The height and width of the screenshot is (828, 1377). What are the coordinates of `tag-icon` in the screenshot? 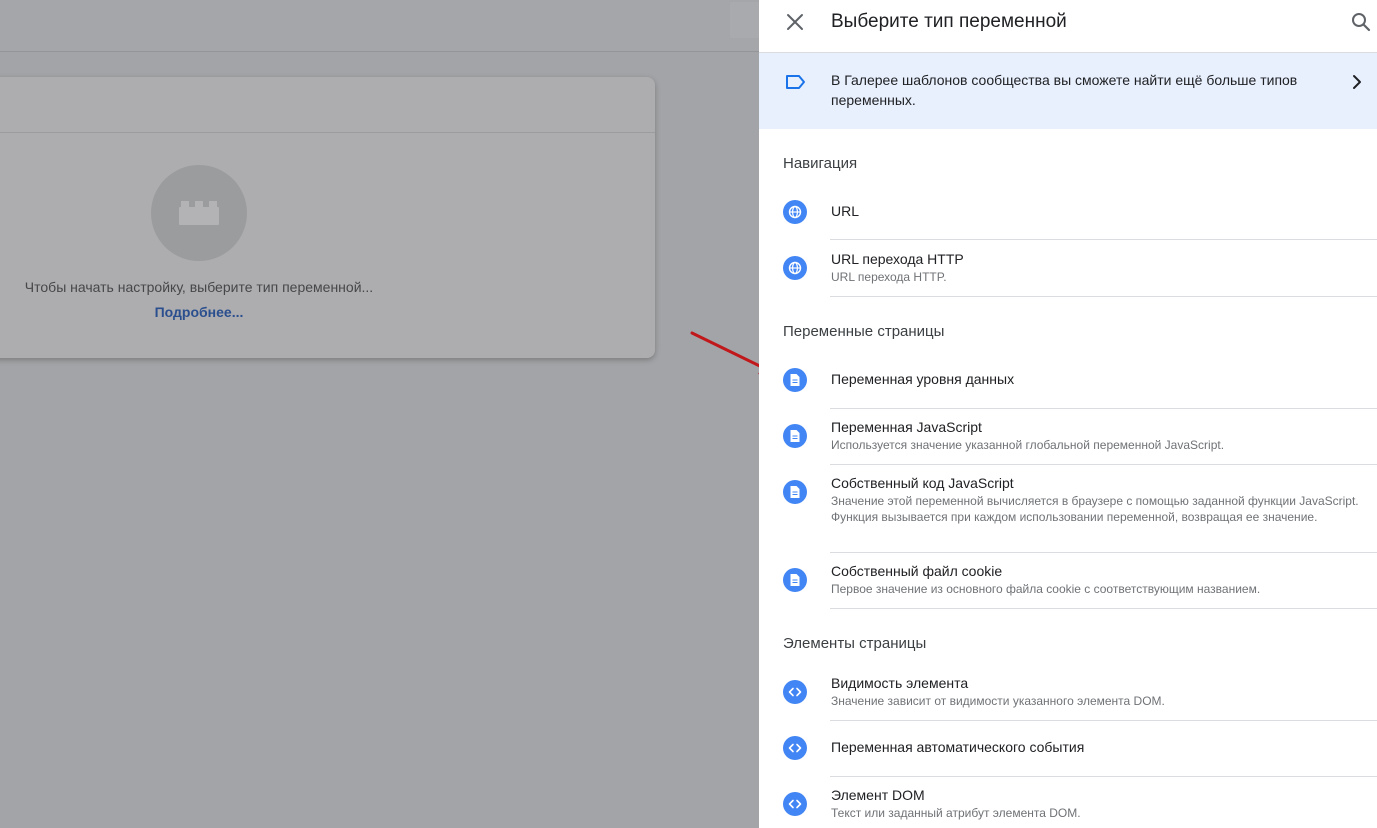 It's located at (795, 82).